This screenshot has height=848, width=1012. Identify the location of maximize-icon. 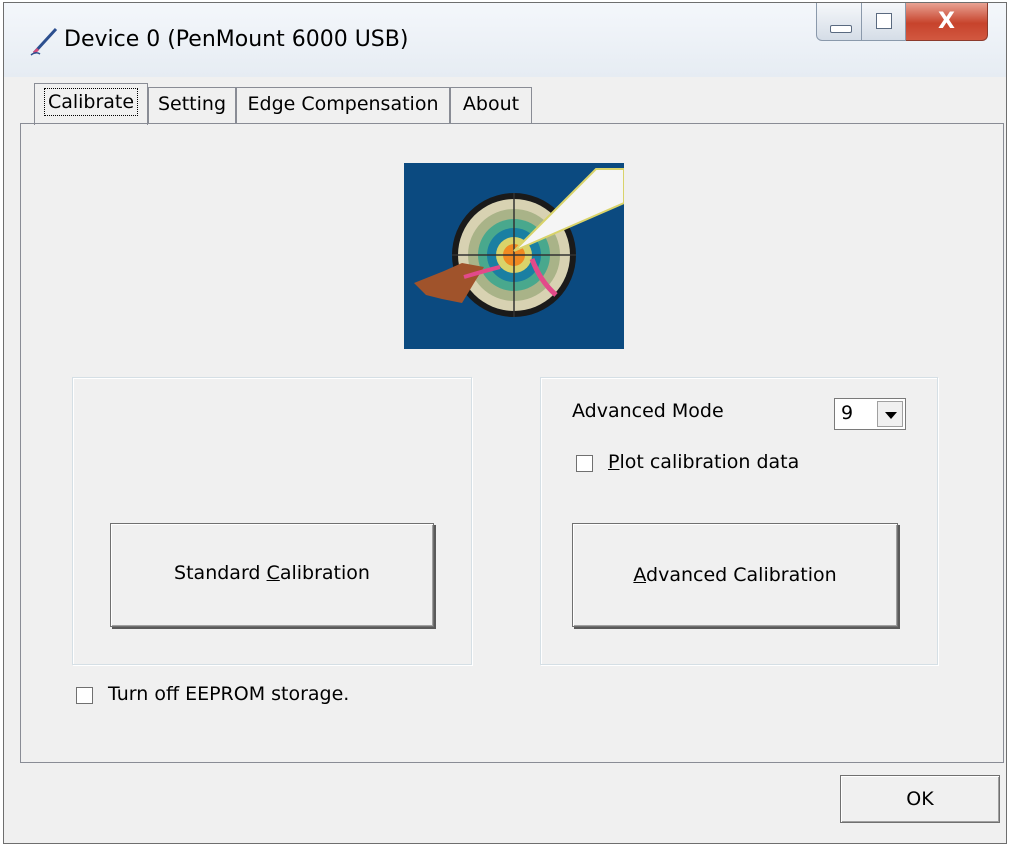
(884, 21).